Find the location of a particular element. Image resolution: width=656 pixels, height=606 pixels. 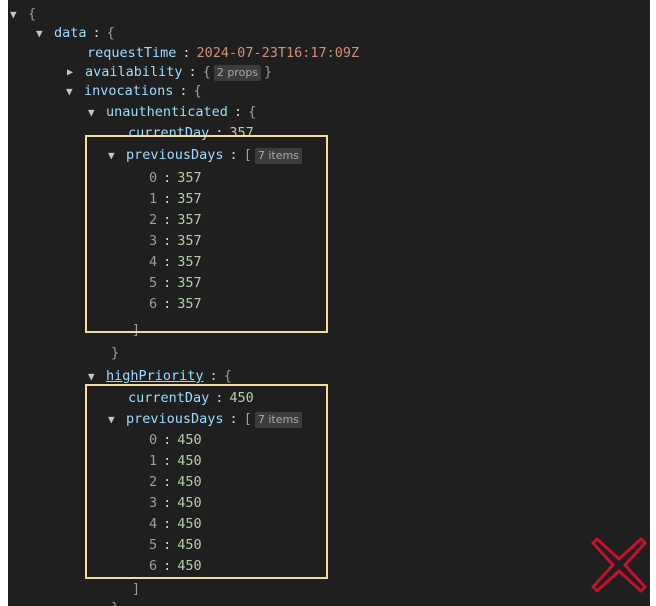

request-time-key: requestTime is located at coordinates (132, 53).